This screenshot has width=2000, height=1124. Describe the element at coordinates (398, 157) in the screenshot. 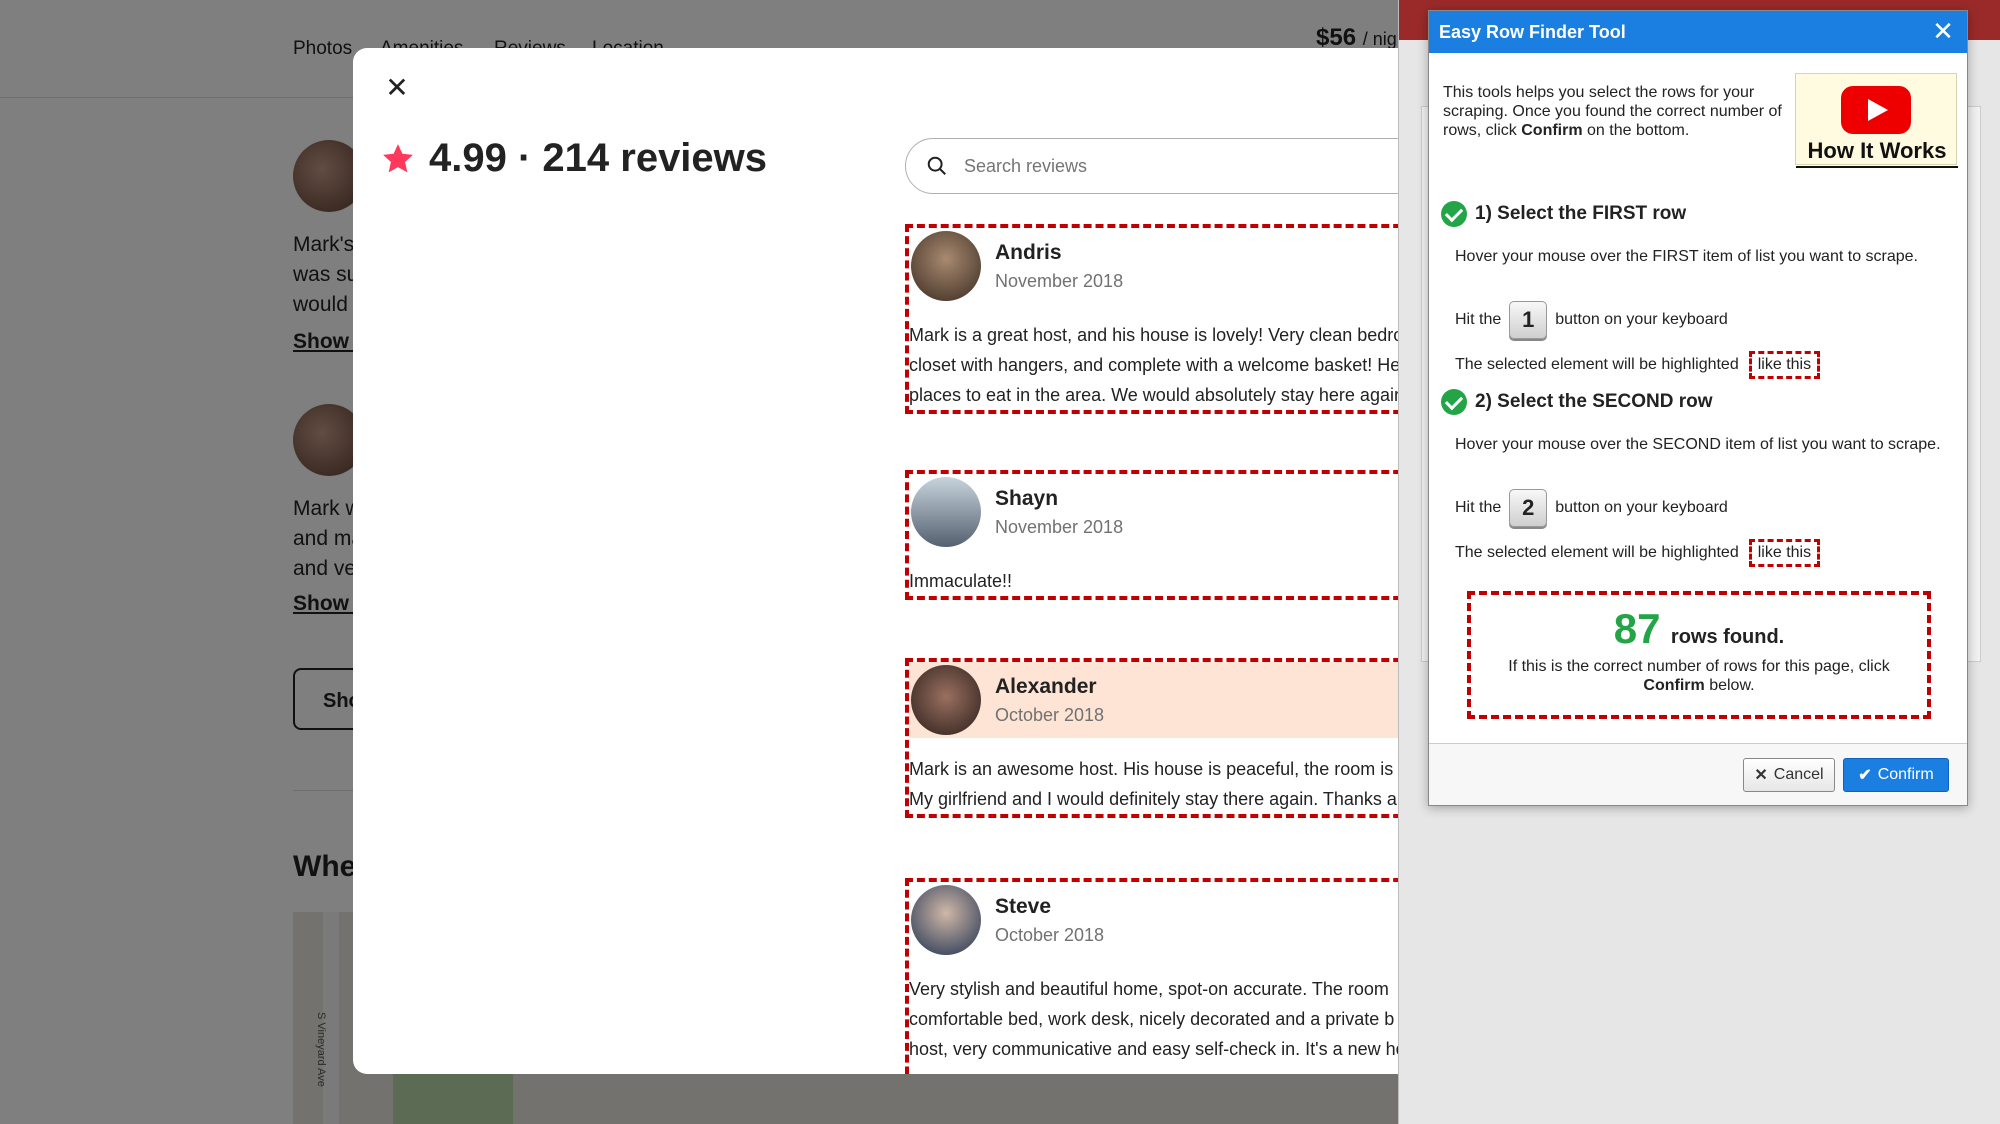

I see `star-icon` at that location.